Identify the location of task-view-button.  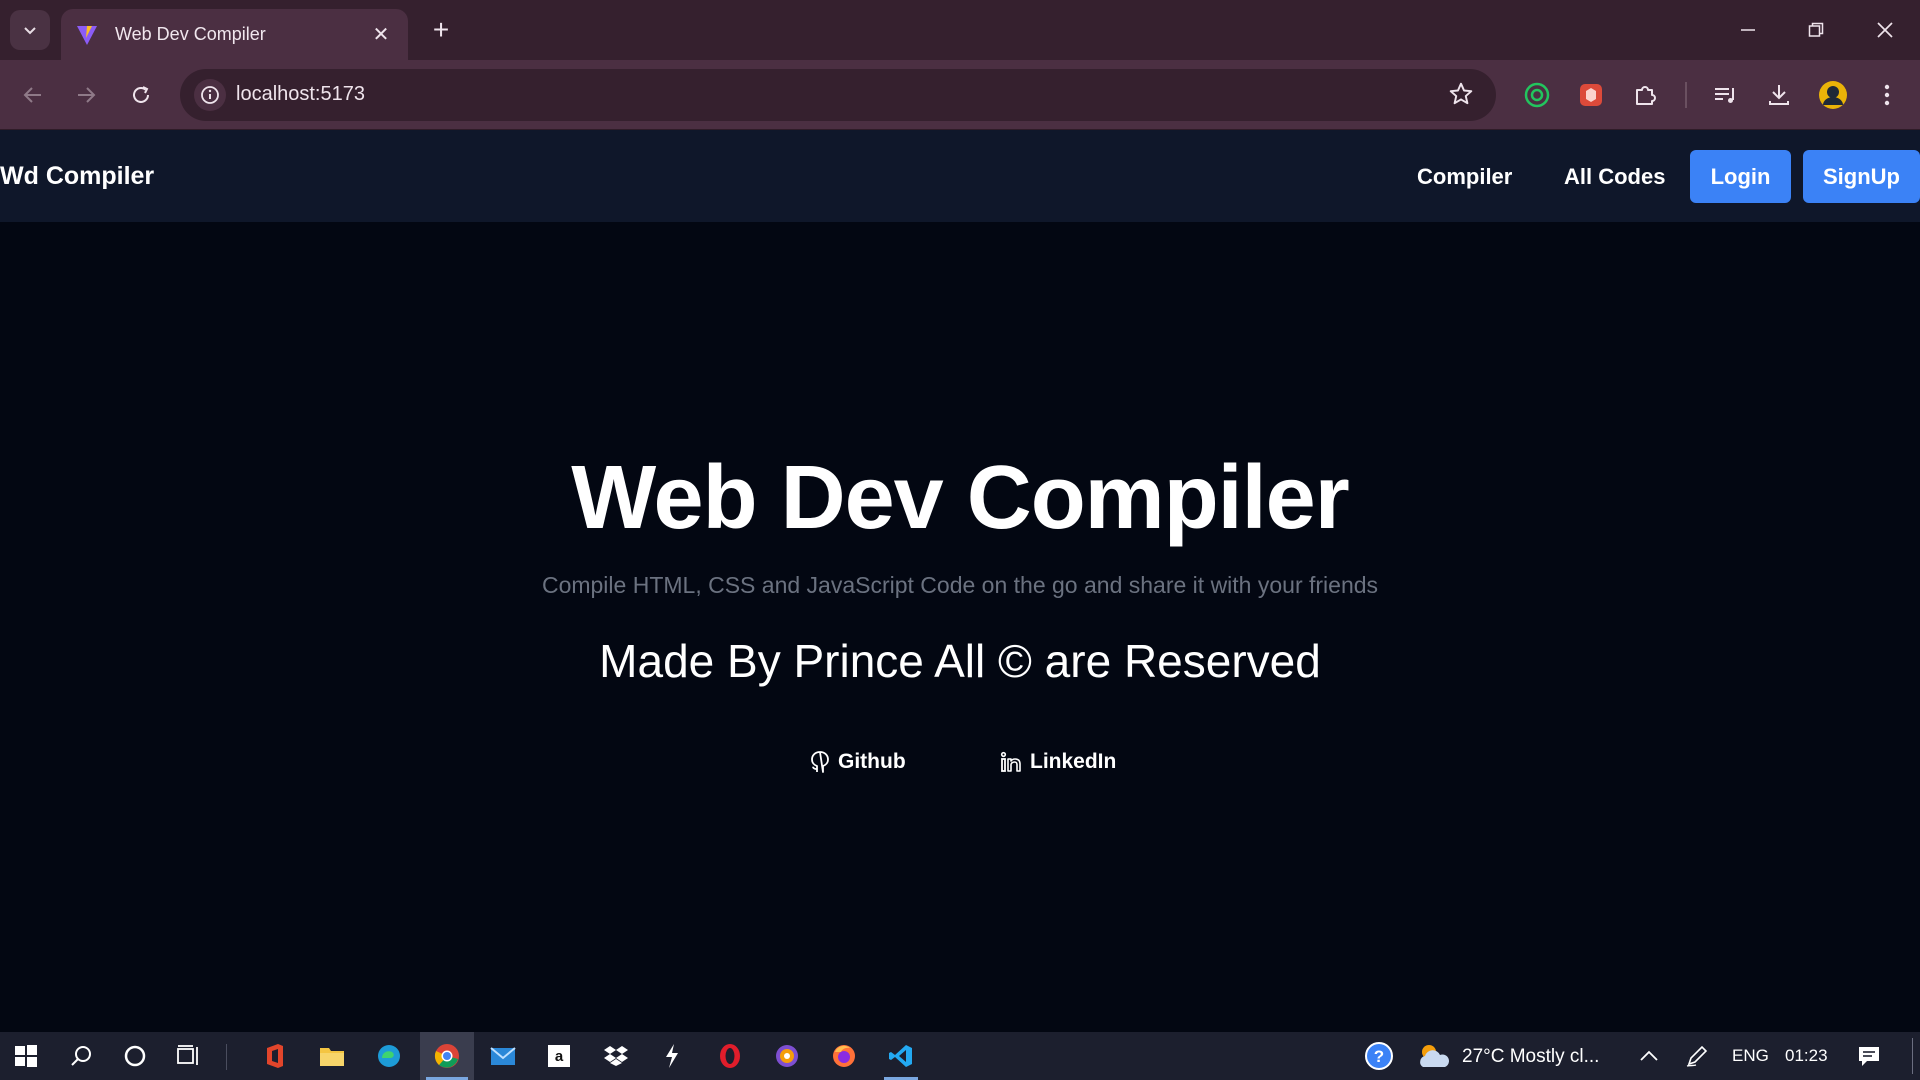
(189, 1056).